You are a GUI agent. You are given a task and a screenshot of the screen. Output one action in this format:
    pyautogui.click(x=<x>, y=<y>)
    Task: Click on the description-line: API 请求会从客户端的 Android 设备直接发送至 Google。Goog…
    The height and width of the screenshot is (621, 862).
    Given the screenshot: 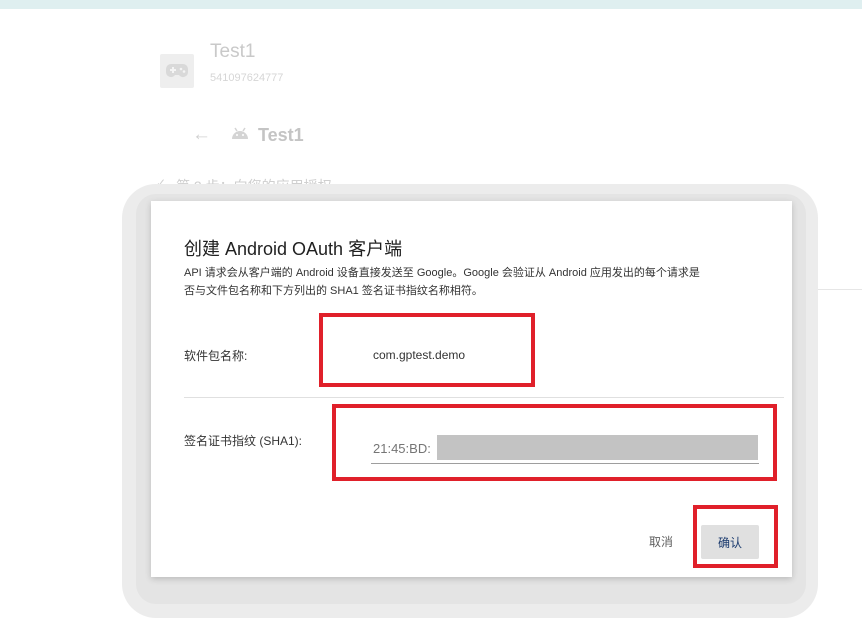 What is the action you would take?
    pyautogui.click(x=442, y=273)
    